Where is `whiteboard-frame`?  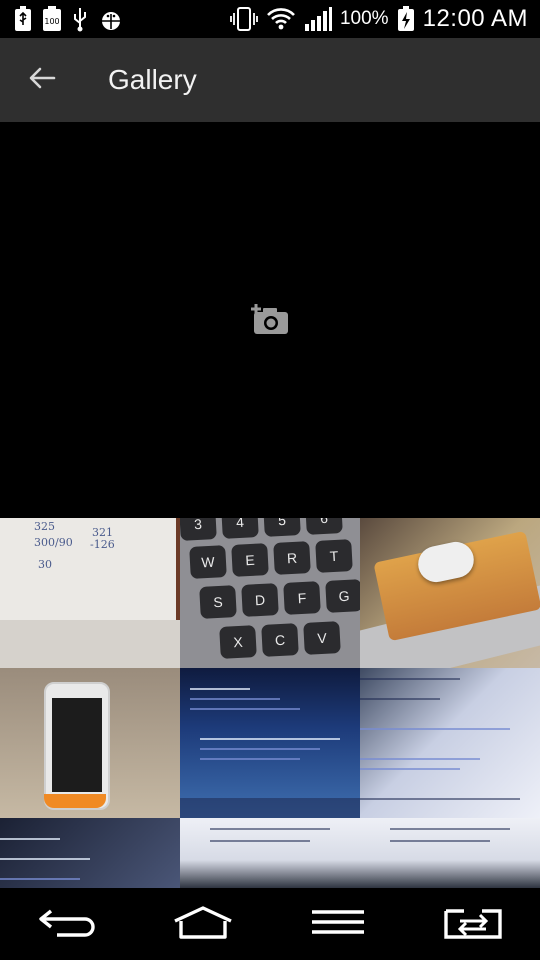 whiteboard-frame is located at coordinates (90, 572).